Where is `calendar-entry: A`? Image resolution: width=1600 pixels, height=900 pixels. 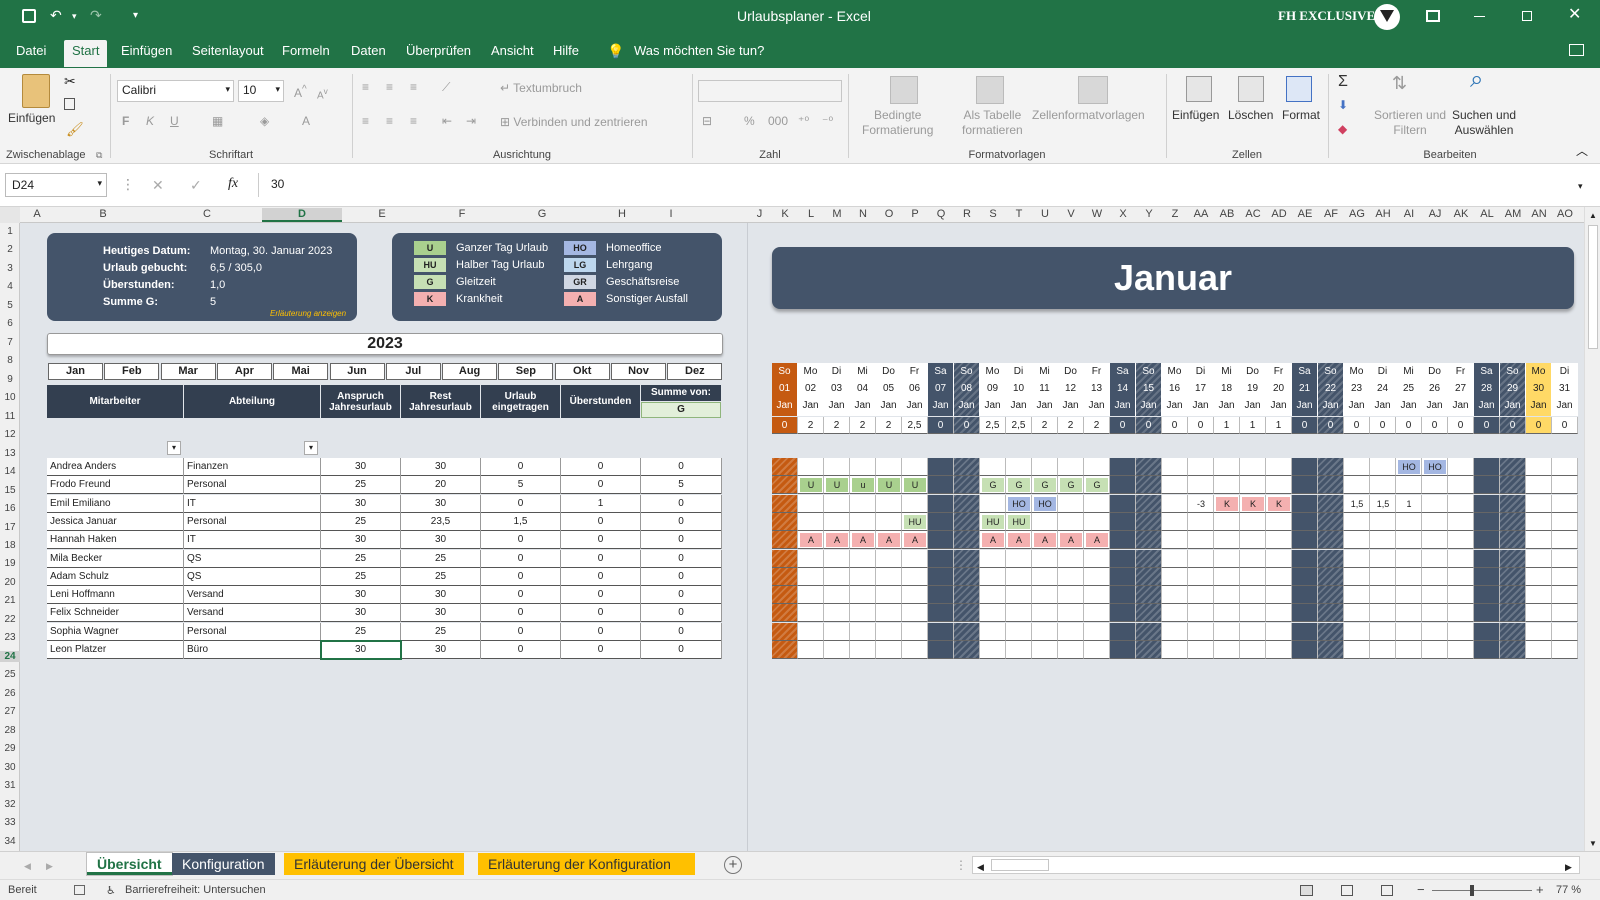
calendar-entry: A is located at coordinates (1045, 540).